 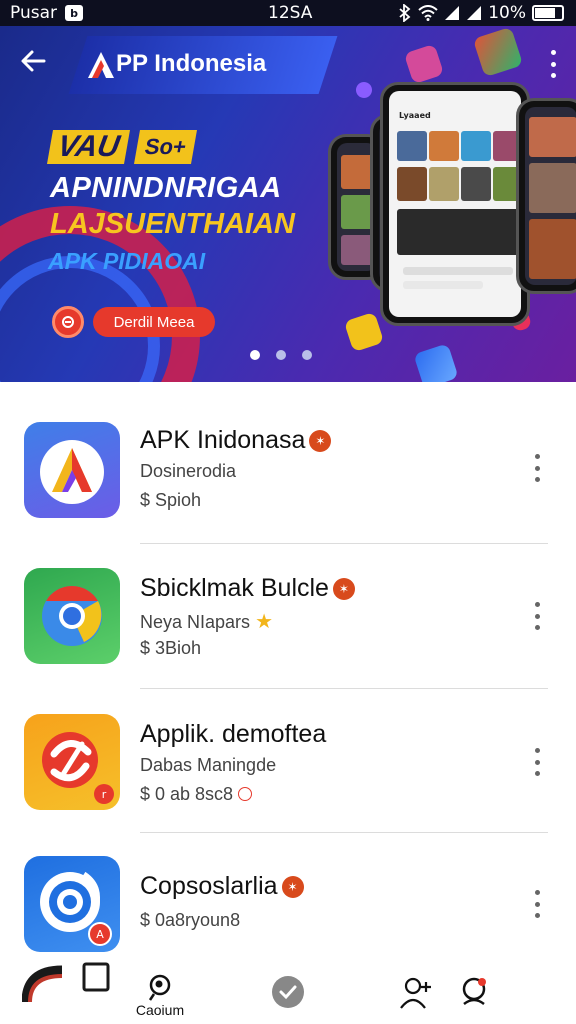 I want to click on app-developer: Dosinerodia, so click(x=188, y=471).